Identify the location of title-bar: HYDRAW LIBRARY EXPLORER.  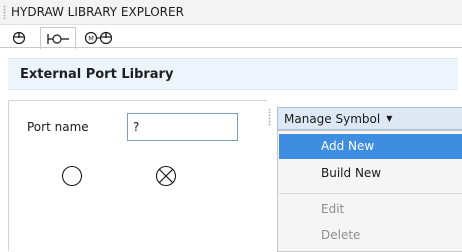
(231, 12).